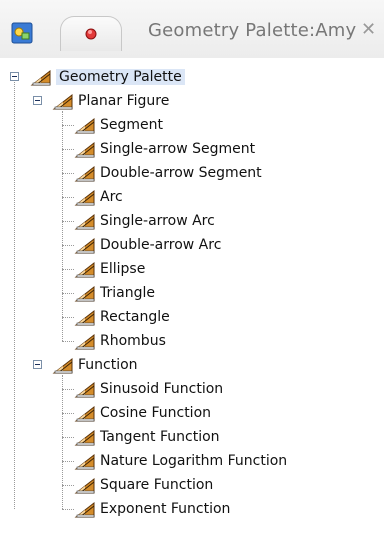 Image resolution: width=384 pixels, height=554 pixels. I want to click on window-title: Geometry Palette:Amy, so click(252, 30).